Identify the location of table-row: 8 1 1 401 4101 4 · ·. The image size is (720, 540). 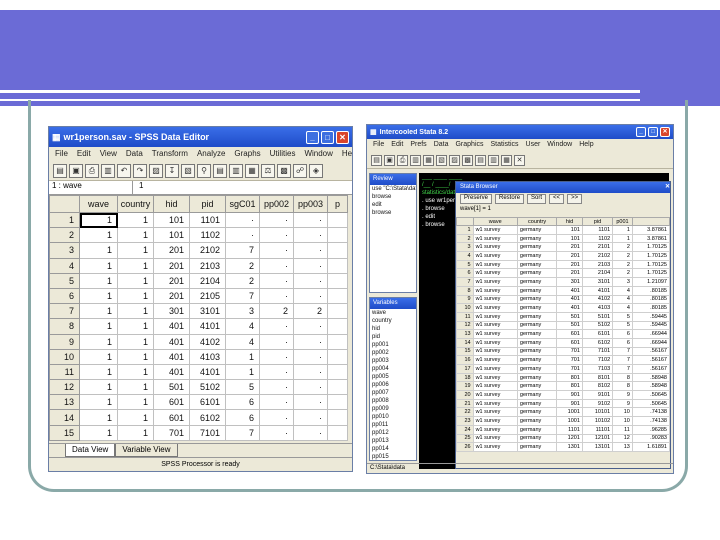
(198, 326).